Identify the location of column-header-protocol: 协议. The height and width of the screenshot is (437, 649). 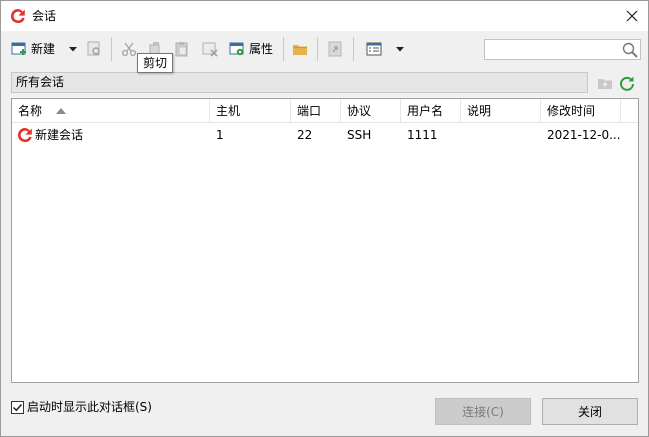
(371, 111).